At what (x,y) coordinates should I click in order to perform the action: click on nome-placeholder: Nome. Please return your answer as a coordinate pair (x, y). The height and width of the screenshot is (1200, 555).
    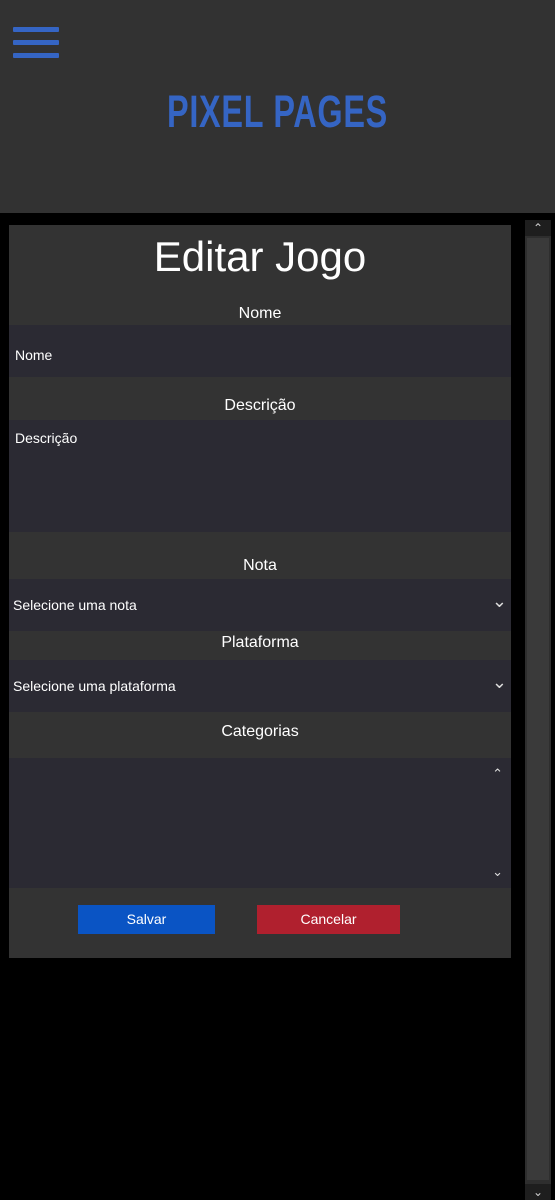
    Looking at the image, I should click on (34, 355).